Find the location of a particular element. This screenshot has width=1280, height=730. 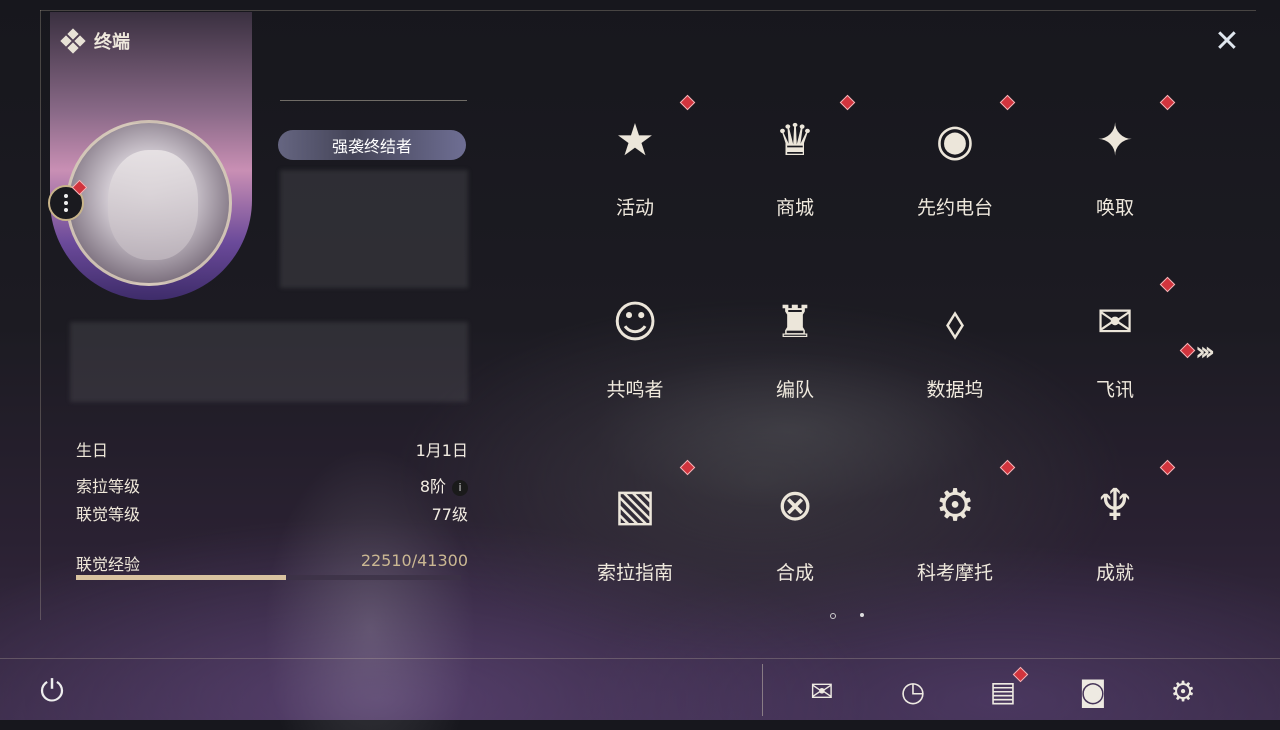

menu-item-trophy: ♆ 成就 is located at coordinates (1115, 545).